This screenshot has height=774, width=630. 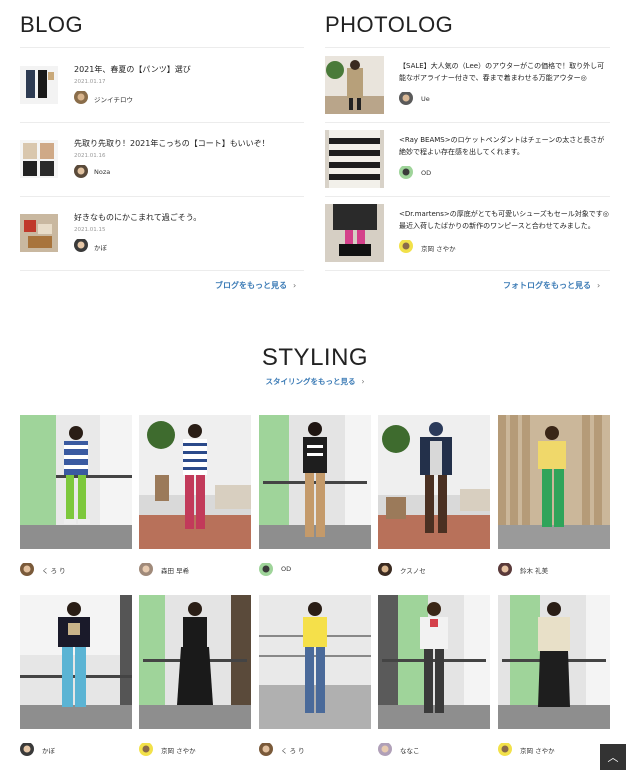 I want to click on stylist-name: 森田 早希, so click(x=175, y=570).